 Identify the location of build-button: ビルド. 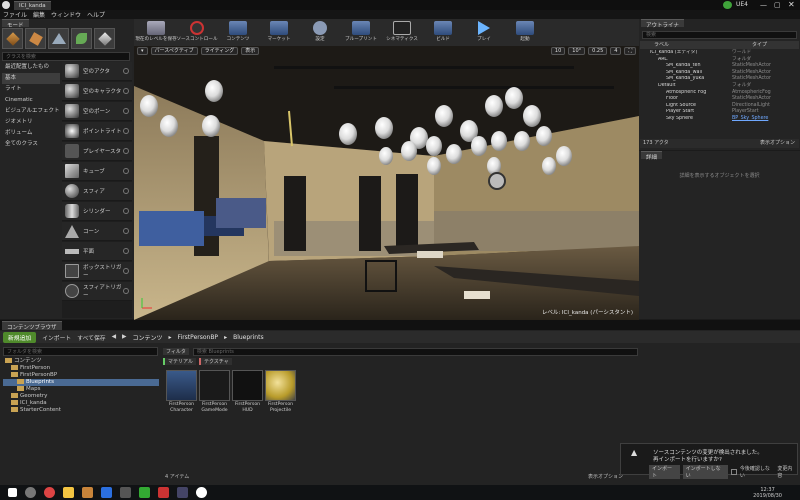
(443, 30).